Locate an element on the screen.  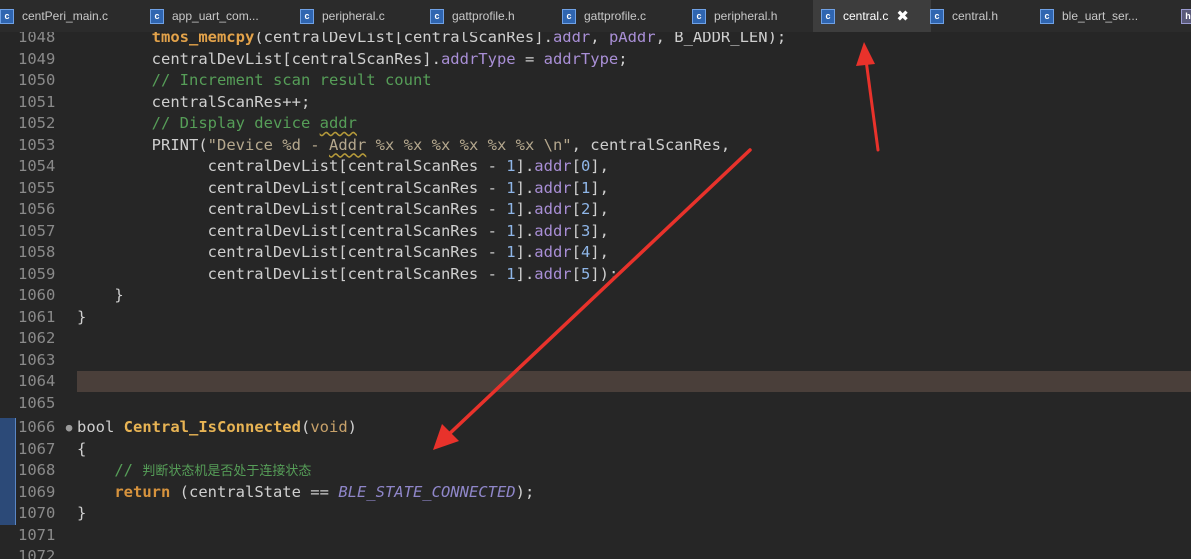
code-text: // Display device addr is located at coordinates (254, 123).